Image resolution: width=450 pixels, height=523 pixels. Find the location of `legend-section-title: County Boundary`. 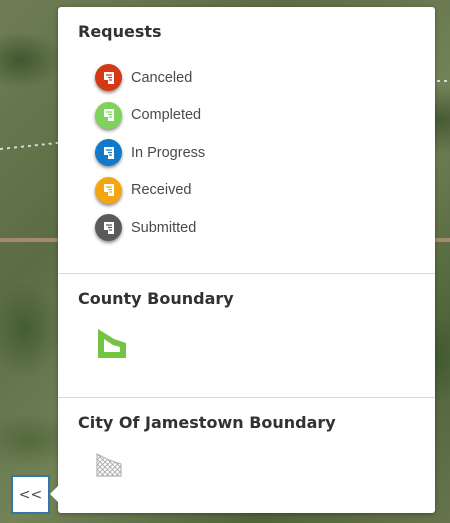

legend-section-title: County Boundary is located at coordinates (156, 298).